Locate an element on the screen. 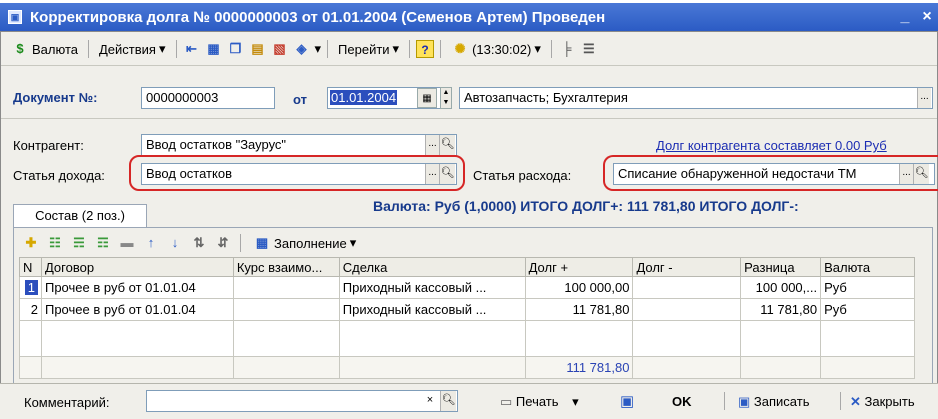  print-button: ▭ Печать ▾ is located at coordinates (539, 402).